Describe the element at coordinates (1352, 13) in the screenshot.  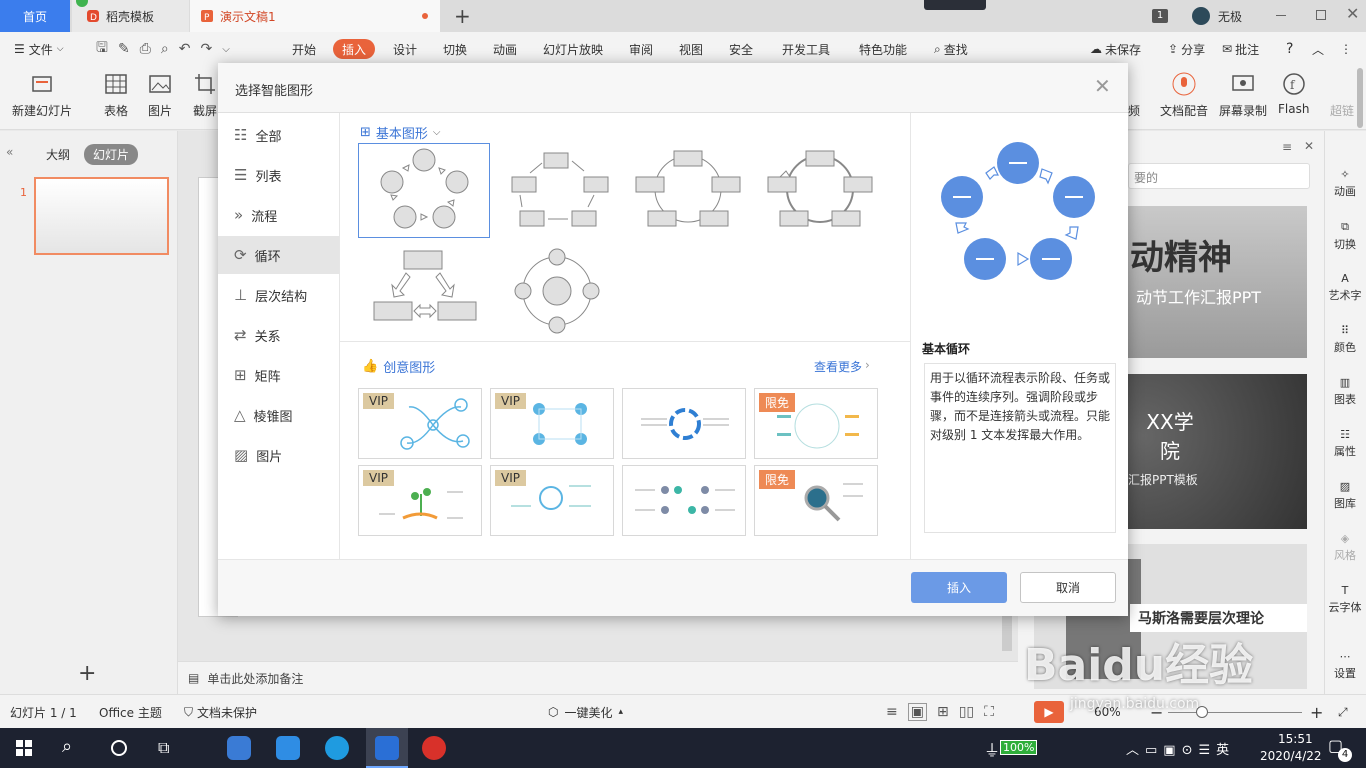
I see `close-window-button: ✕` at that location.